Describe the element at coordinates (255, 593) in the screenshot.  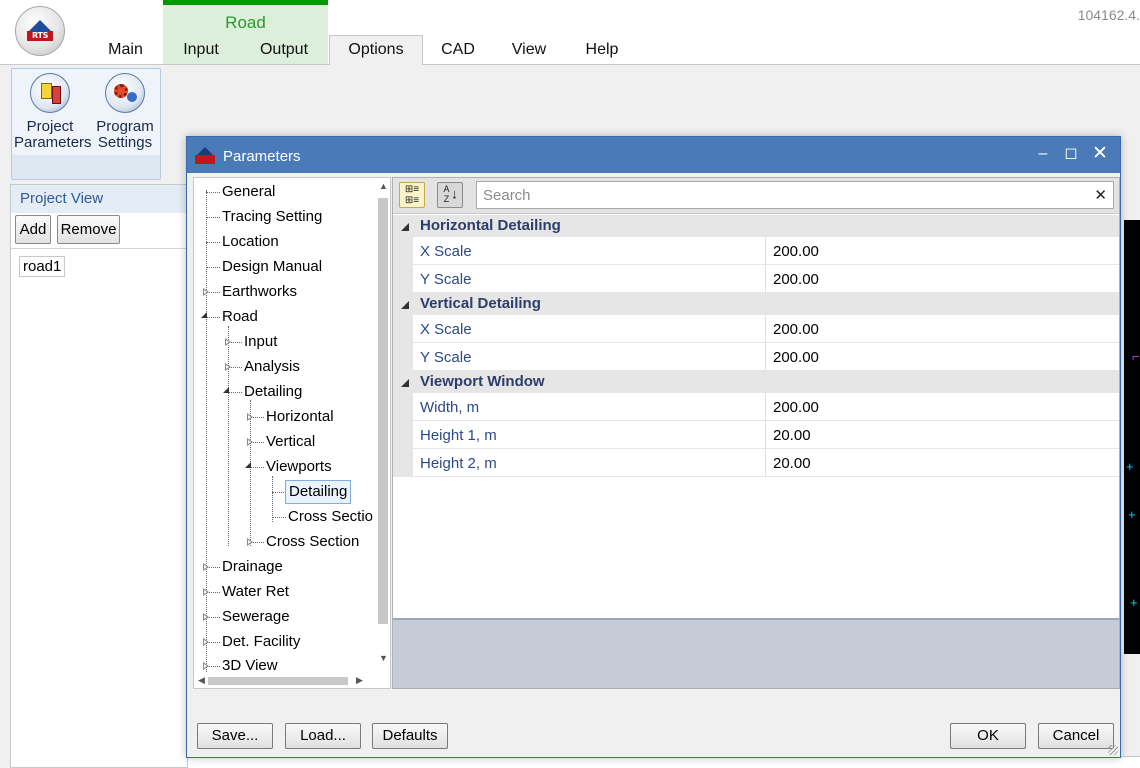
I see `tree-item-water-ret: Water Ret` at that location.